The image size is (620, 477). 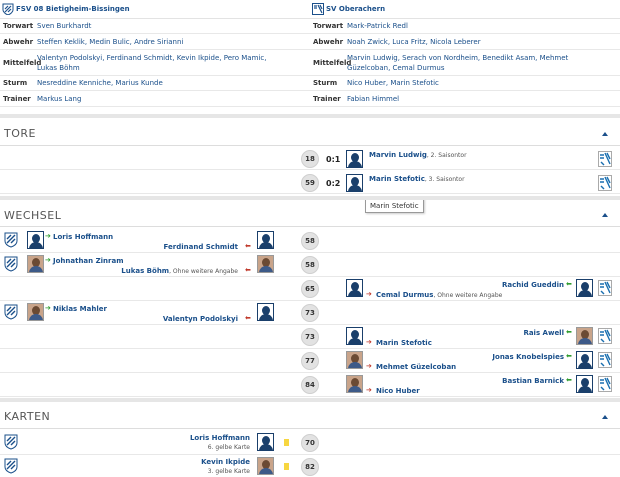 I want to click on collapse-cards-icon, so click(x=605, y=417).